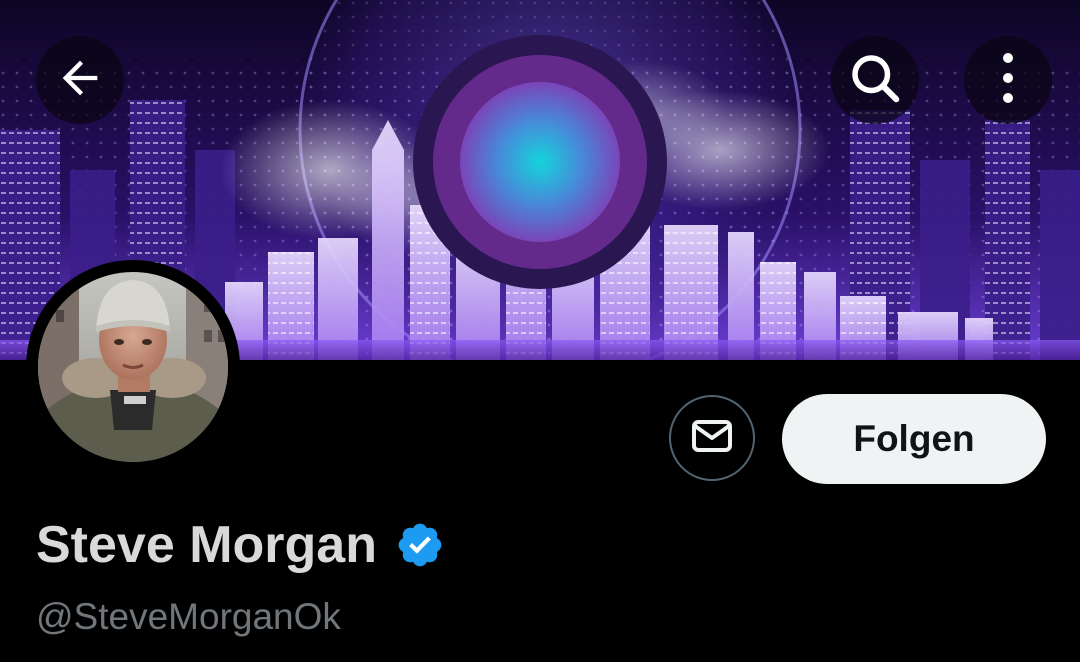 The width and height of the screenshot is (1080, 662). Describe the element at coordinates (188, 616) in the screenshot. I see `user-handle: @SteveMorganOk` at that location.